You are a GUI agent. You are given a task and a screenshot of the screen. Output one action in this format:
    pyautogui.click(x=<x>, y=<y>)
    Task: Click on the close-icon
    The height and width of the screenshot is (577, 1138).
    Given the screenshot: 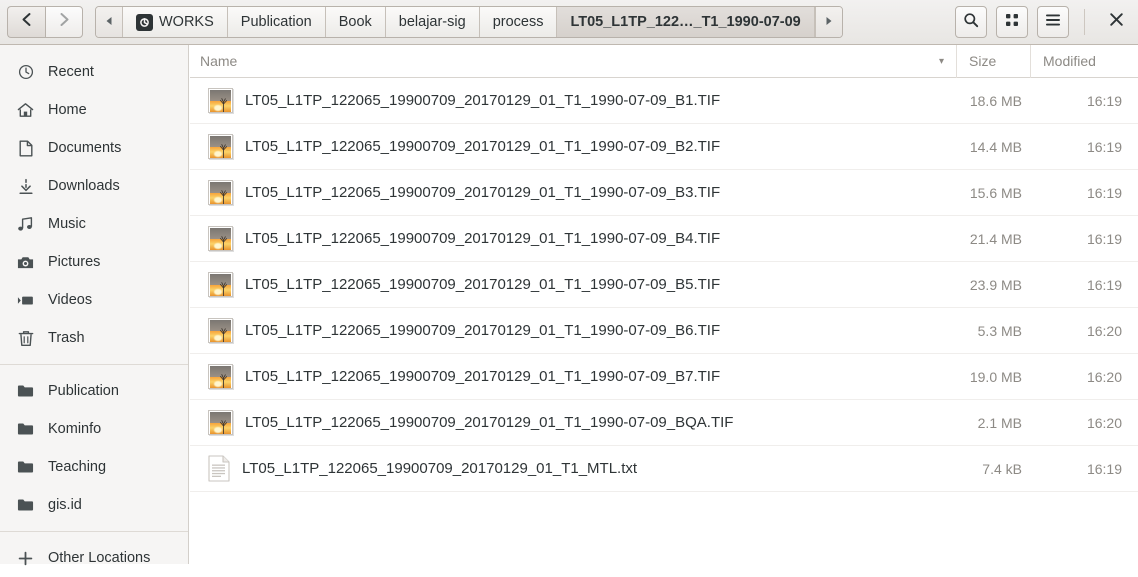 What is the action you would take?
    pyautogui.click(x=1116, y=22)
    